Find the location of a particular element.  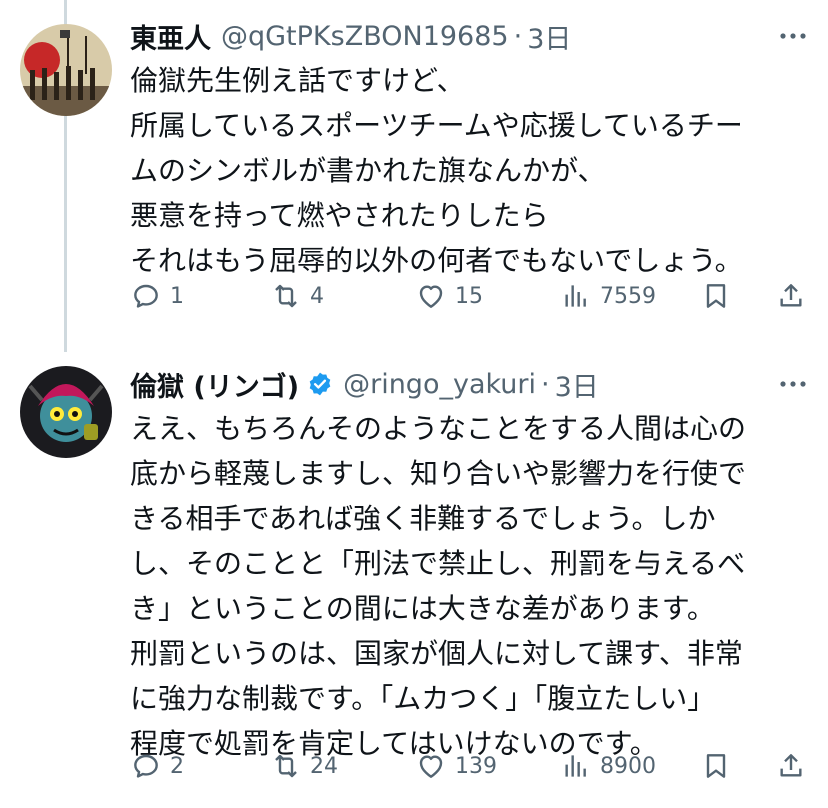

tweet-header: 東亜人 @qGtPKsZBON19685 · 3日 is located at coordinates (469, 36).